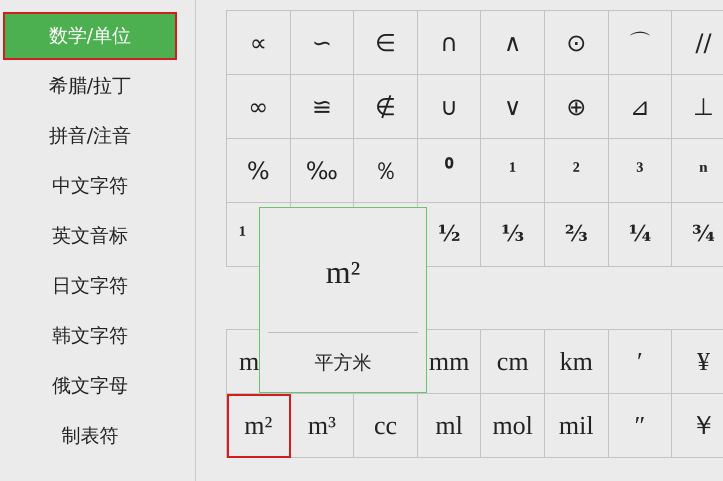 The image size is (723, 481). Describe the element at coordinates (322, 43) in the screenshot. I see `symbol-cell: ∽` at that location.